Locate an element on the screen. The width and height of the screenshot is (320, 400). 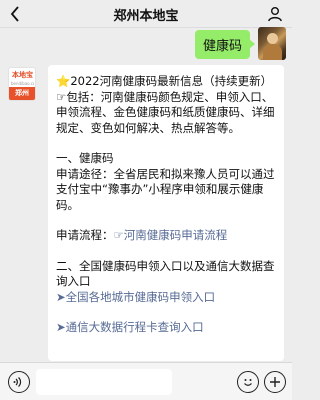
person-icon is located at coordinates (275, 14).